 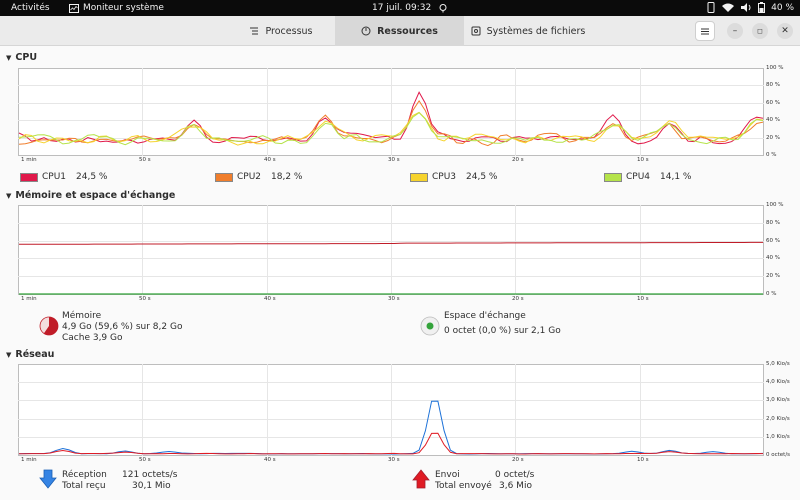 What do you see at coordinates (430, 326) in the screenshot?
I see `swap-pie-button` at bounding box center [430, 326].